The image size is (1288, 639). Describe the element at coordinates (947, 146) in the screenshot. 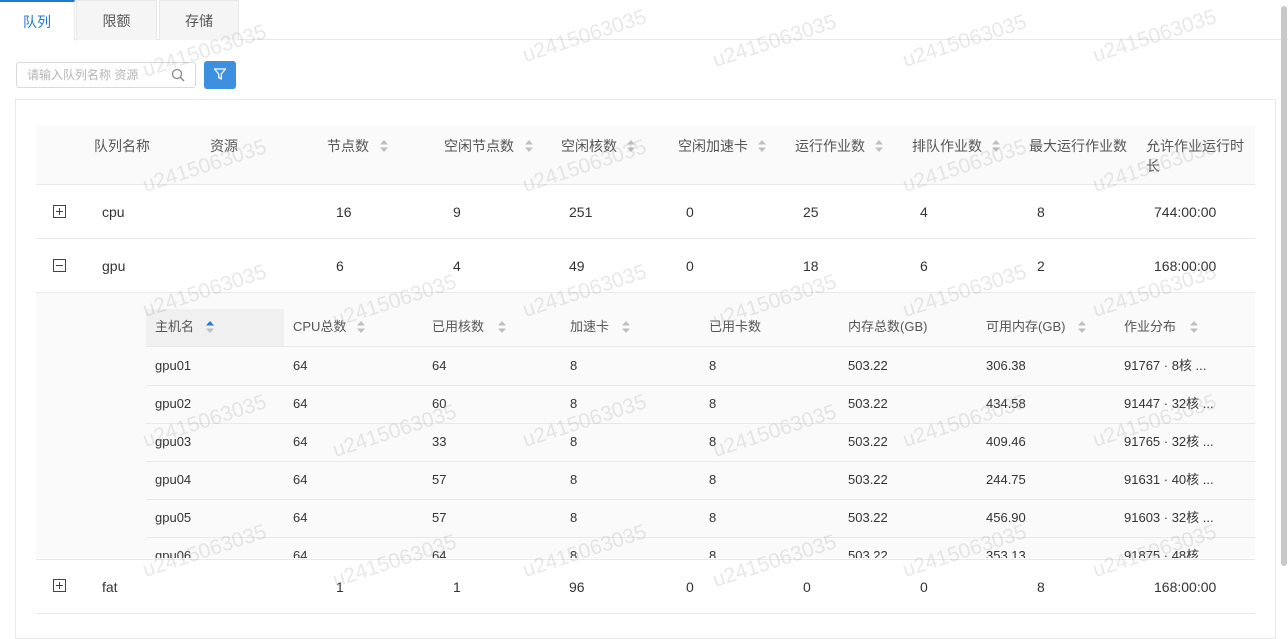

I see `header-queued-jobs: 排队作业数` at that location.